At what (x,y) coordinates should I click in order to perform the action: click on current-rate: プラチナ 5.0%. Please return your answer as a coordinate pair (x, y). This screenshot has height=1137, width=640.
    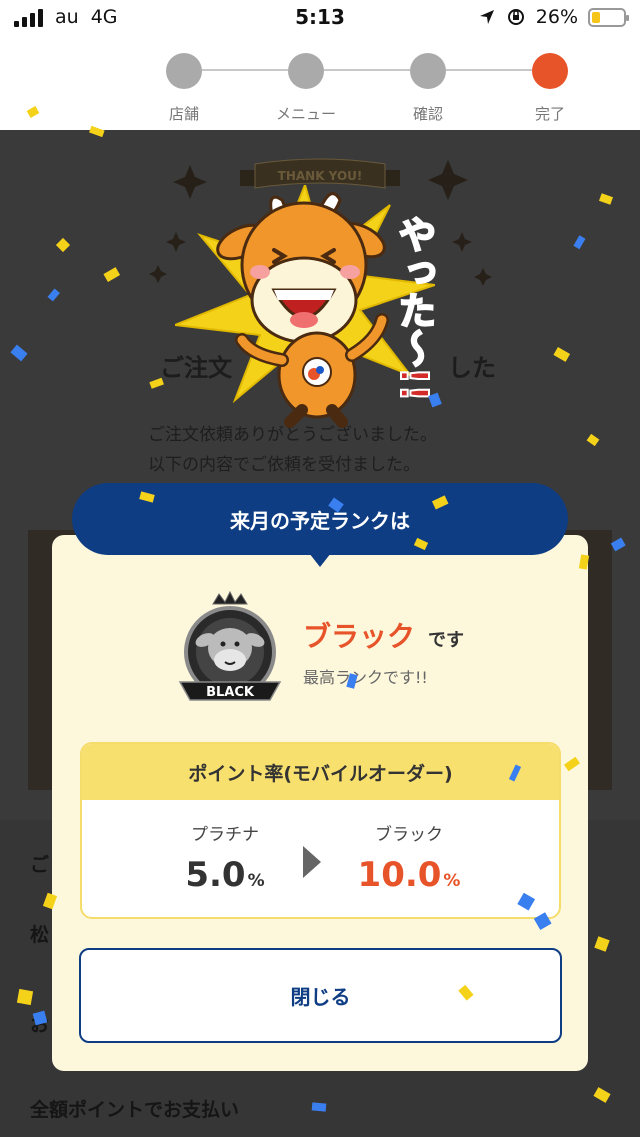
    Looking at the image, I should click on (225, 857).